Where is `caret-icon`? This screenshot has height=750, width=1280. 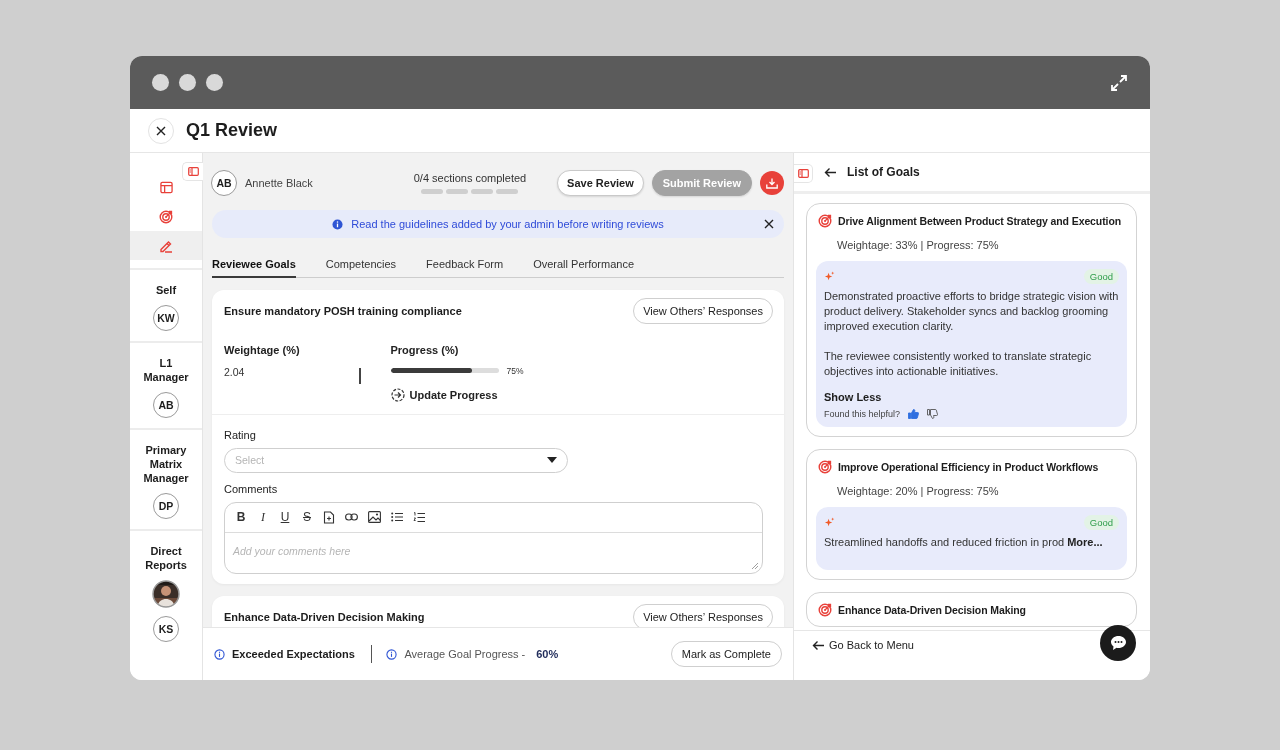 caret-icon is located at coordinates (552, 460).